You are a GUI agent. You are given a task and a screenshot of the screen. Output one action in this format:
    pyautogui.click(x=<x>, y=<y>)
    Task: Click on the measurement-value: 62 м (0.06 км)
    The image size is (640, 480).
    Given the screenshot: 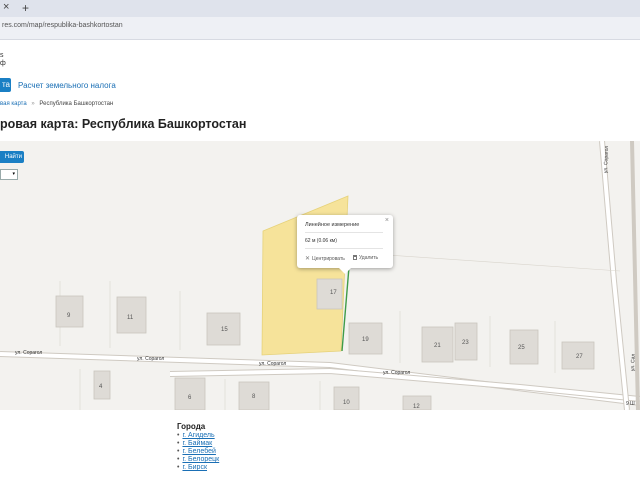 What is the action you would take?
    pyautogui.click(x=321, y=241)
    